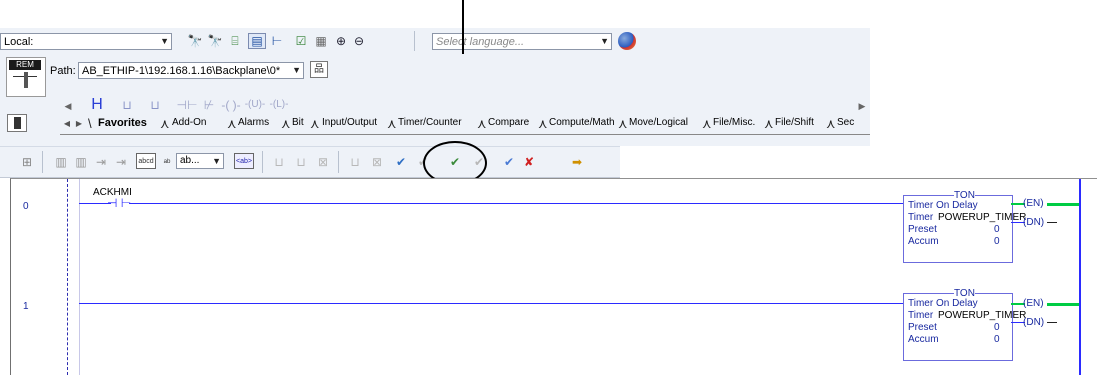  Describe the element at coordinates (25, 65) in the screenshot. I see `rem-label: REM` at that location.